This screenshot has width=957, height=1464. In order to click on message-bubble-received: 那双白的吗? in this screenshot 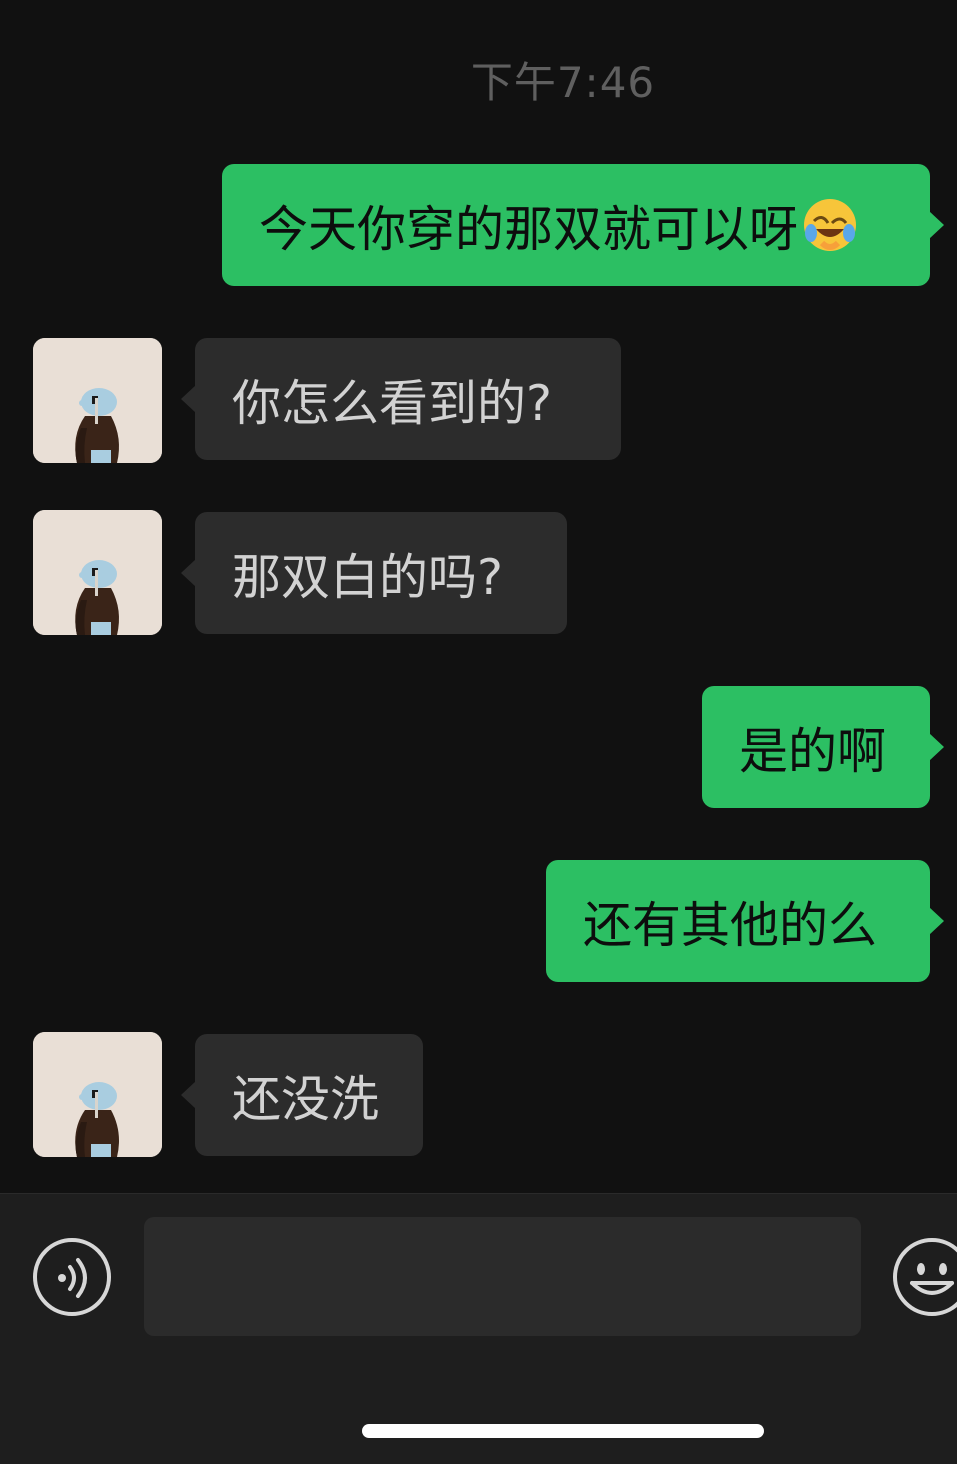, I will do `click(374, 573)`.